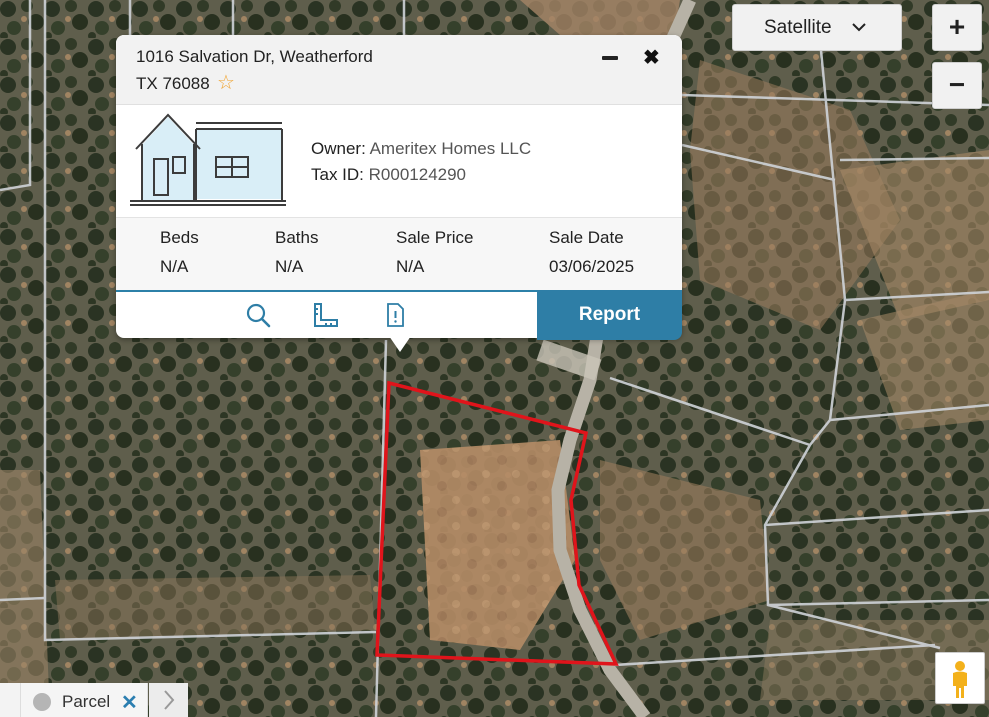 The height and width of the screenshot is (717, 989). I want to click on tab-scroll-right-button, so click(168, 700).